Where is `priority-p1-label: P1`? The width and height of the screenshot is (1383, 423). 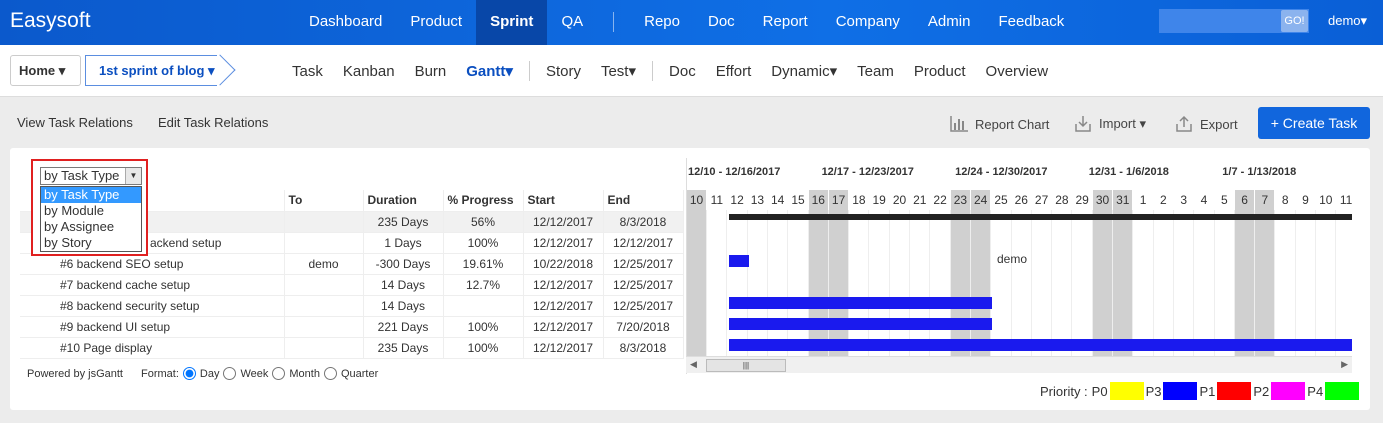
priority-p1-label: P1 is located at coordinates (1207, 391).